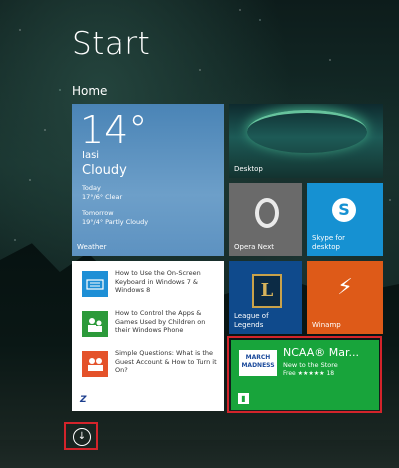  What do you see at coordinates (114, 130) in the screenshot?
I see `weather-temperature: 14°` at bounding box center [114, 130].